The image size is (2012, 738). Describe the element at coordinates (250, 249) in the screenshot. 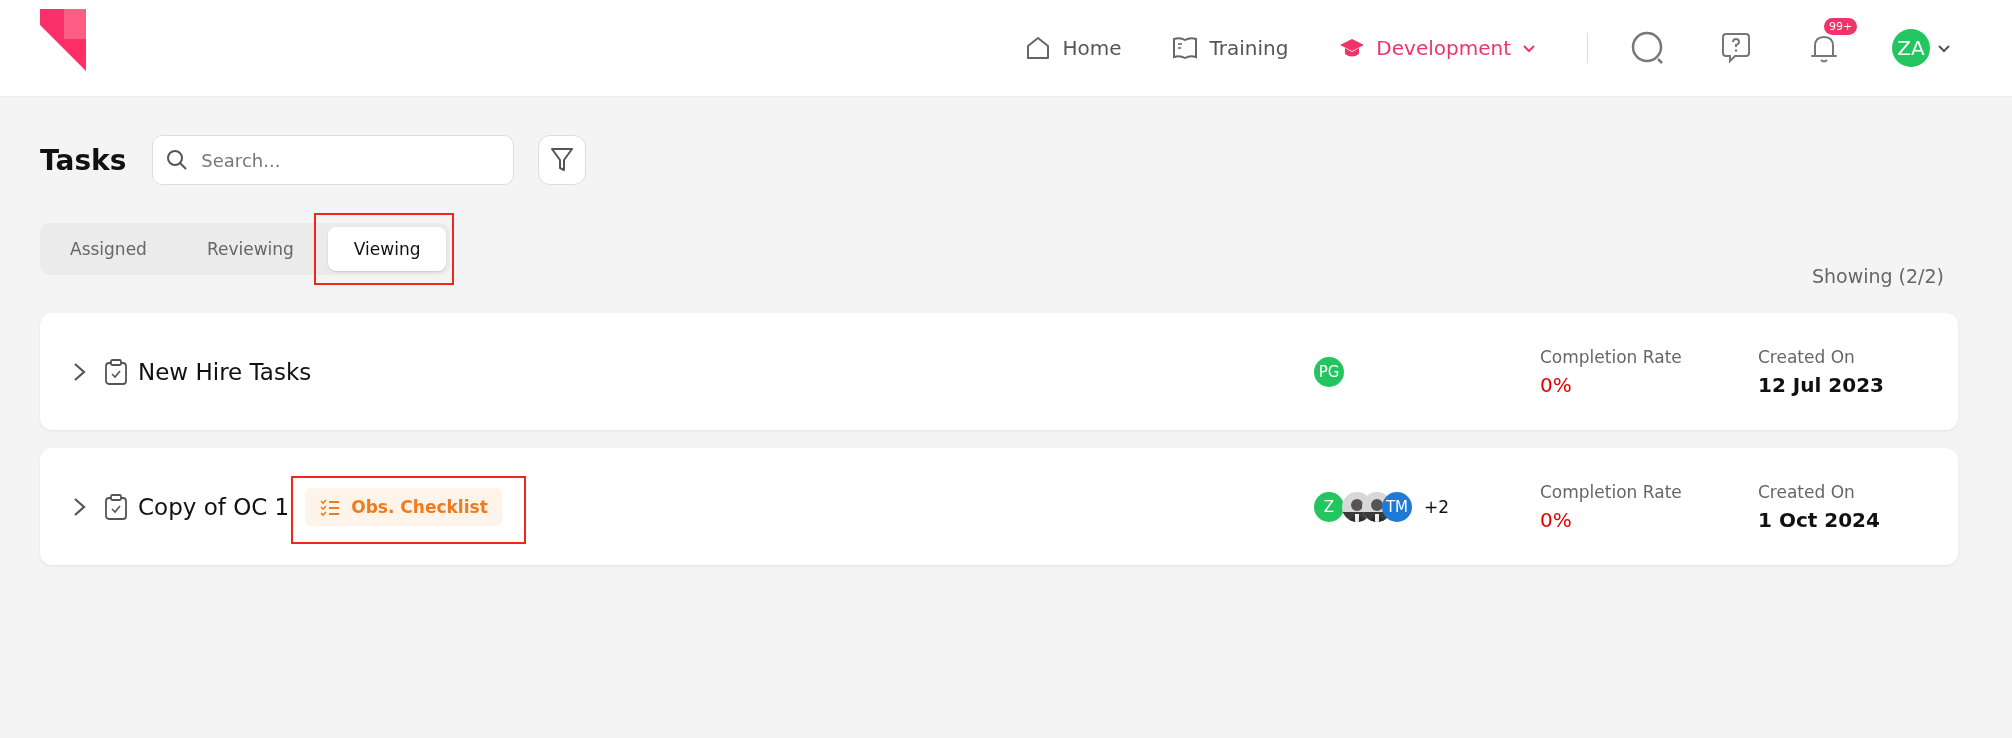

I see `tab: Reviewing` at that location.